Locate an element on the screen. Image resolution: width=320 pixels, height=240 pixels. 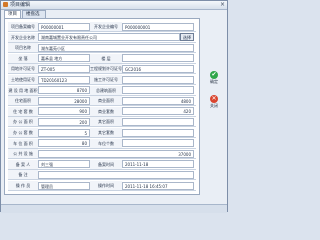
field-label: 总建筑面积 is located at coordinates (106, 90).